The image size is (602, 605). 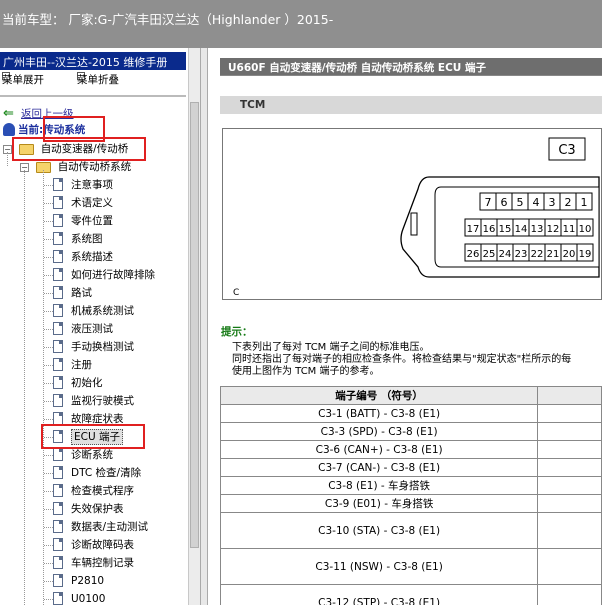 I want to click on pin-number: 1, so click(x=584, y=202).